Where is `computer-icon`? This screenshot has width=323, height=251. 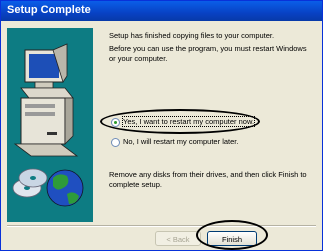 computer-icon is located at coordinates (46, 100).